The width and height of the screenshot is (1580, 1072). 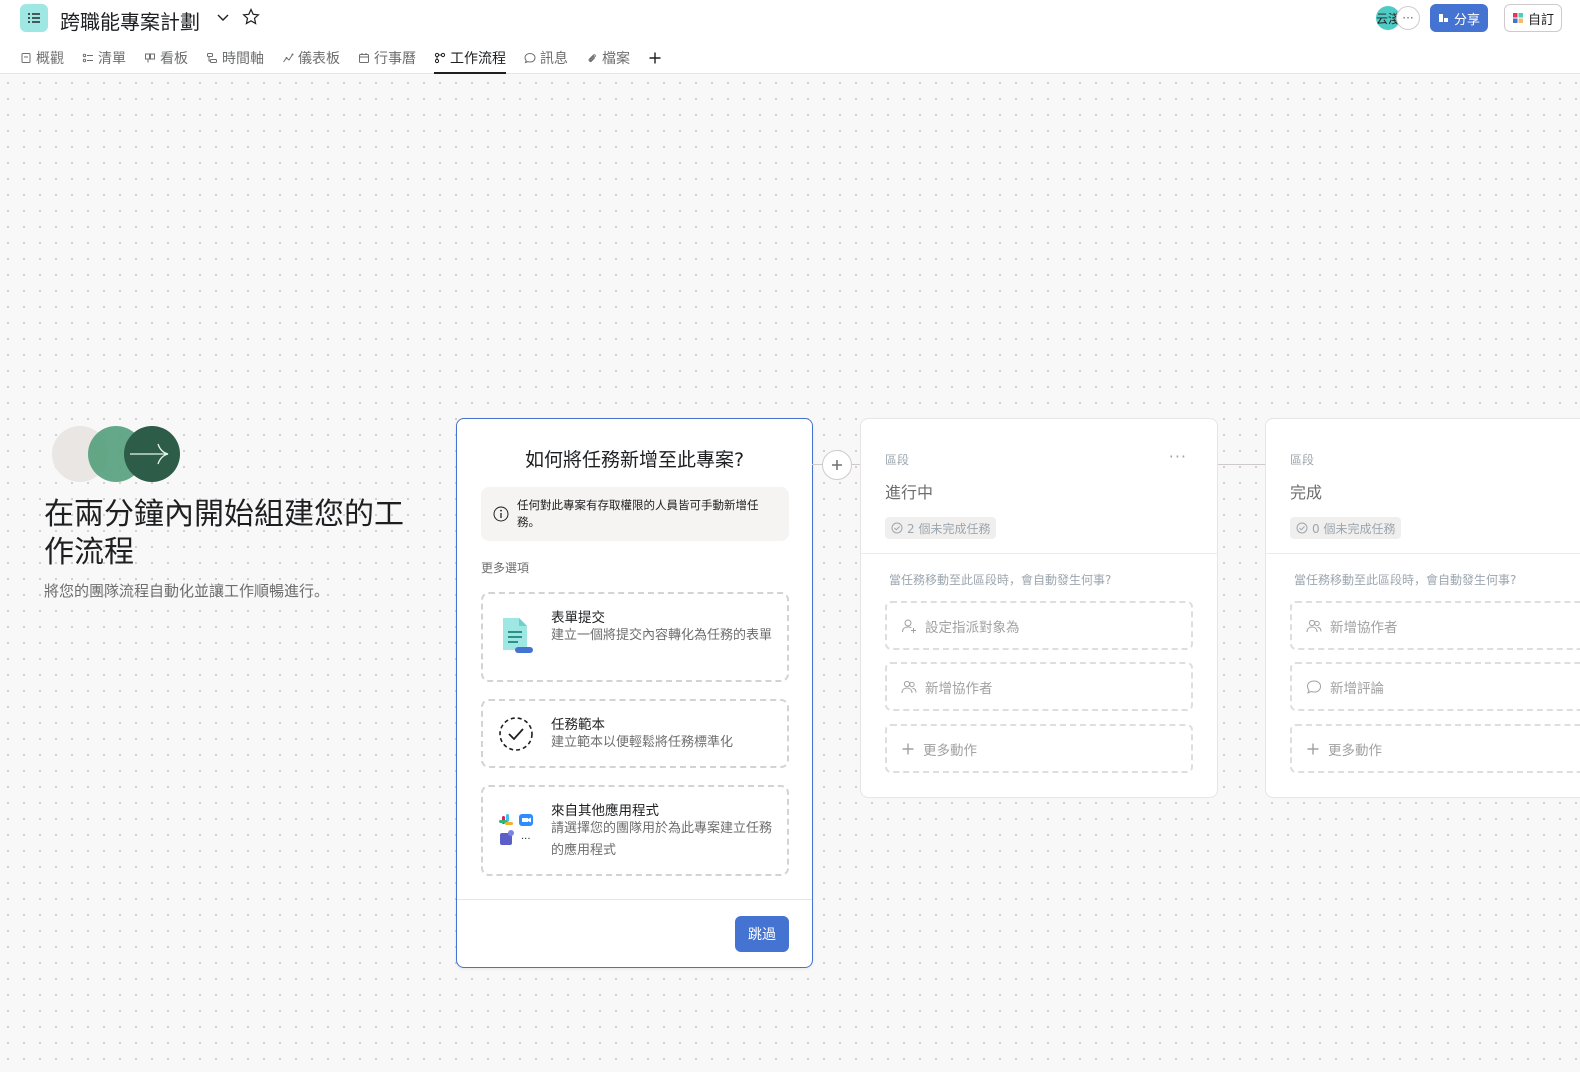 What do you see at coordinates (1314, 686) in the screenshot?
I see `comment-icon` at bounding box center [1314, 686].